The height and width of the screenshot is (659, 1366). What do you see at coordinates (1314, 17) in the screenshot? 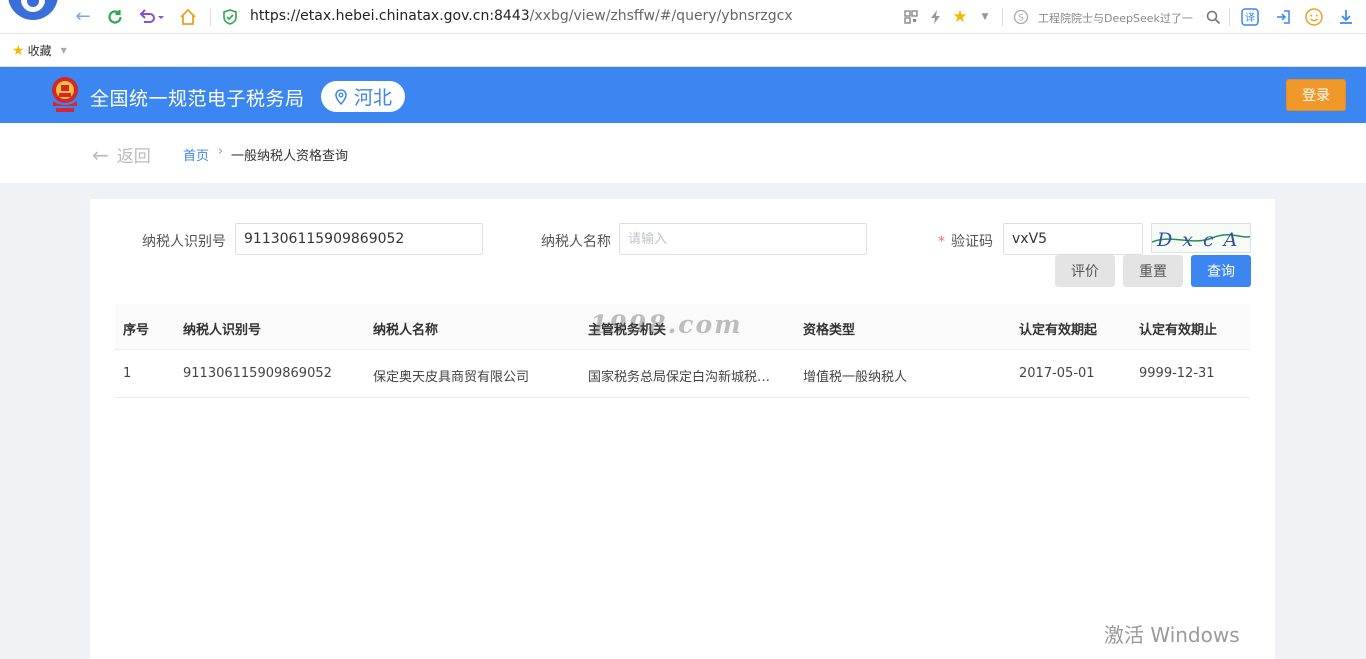
I see `smiley-icon` at bounding box center [1314, 17].